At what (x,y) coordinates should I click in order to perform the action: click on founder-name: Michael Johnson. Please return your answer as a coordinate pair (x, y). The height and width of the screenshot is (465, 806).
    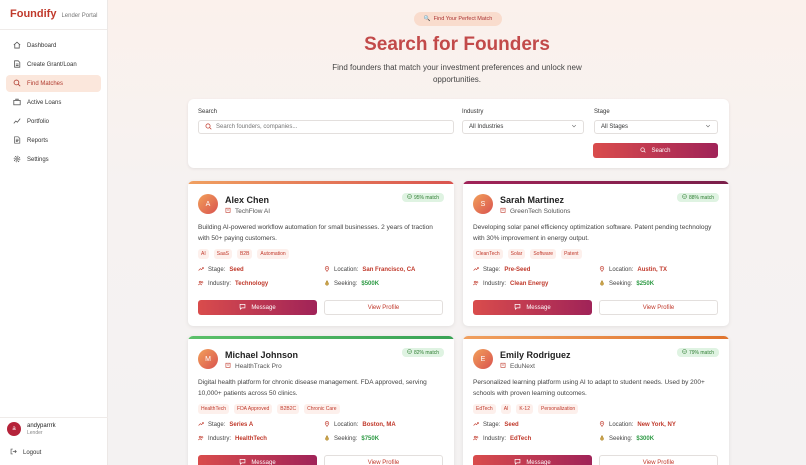
    Looking at the image, I should click on (261, 355).